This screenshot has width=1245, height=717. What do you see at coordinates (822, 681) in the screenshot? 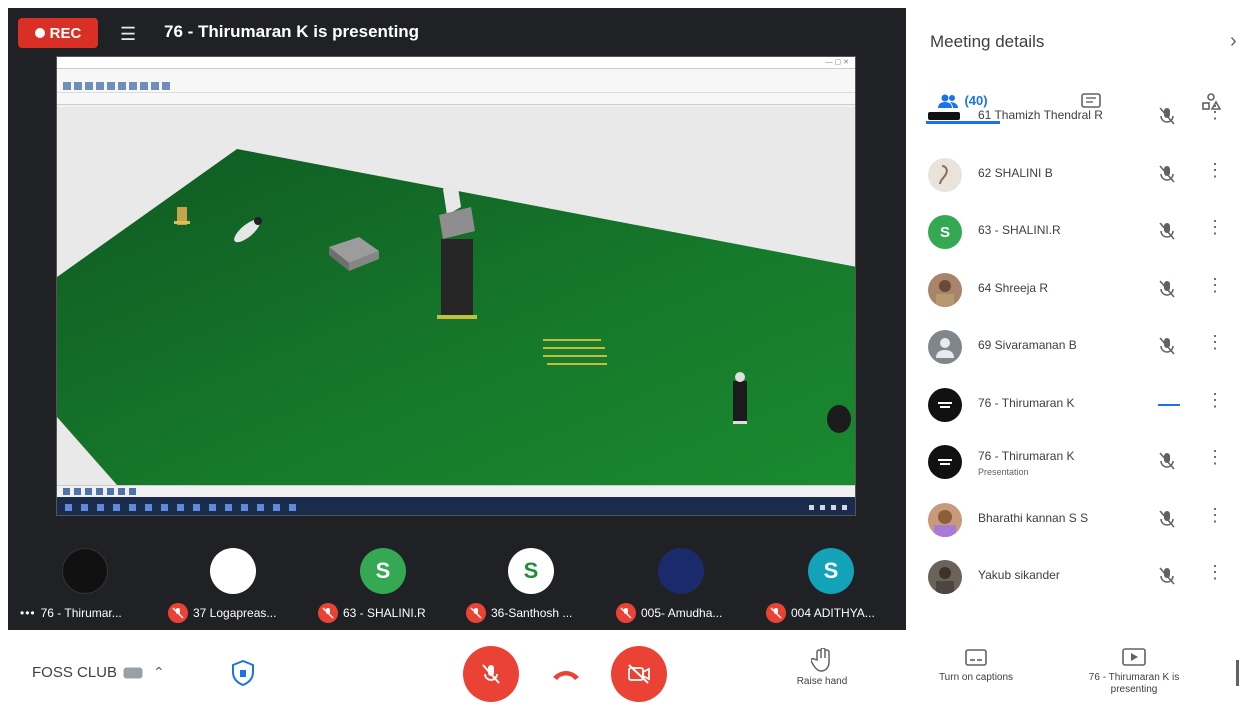
I see `raise-hand-label: Raise hand` at bounding box center [822, 681].